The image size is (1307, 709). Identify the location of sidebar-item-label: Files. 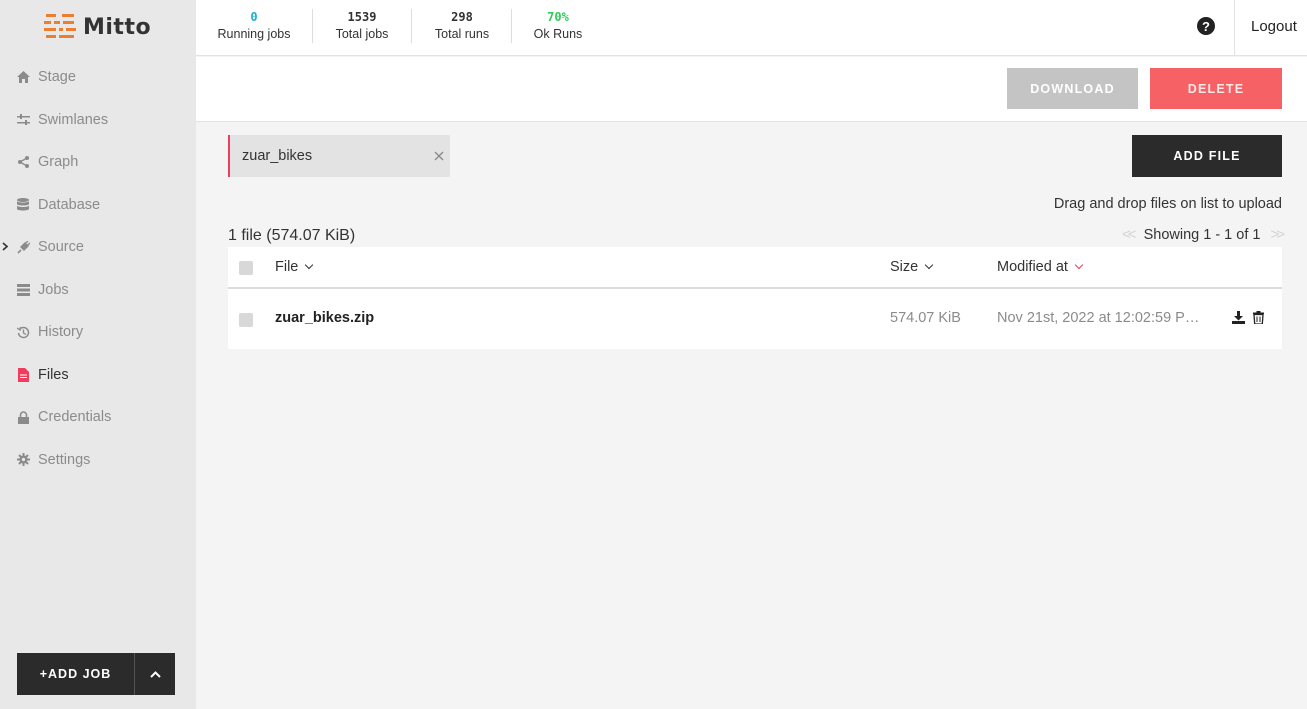
(53, 374).